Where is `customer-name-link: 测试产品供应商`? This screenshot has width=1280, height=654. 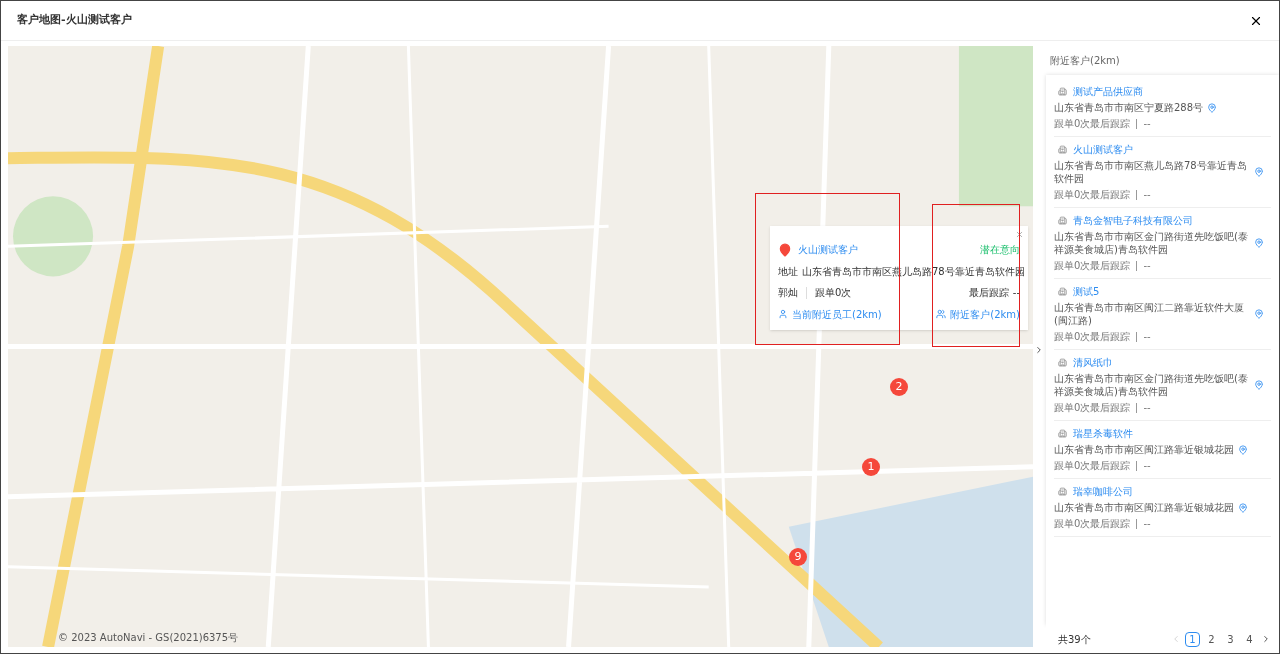
customer-name-link: 测试产品供应商 is located at coordinates (1108, 91).